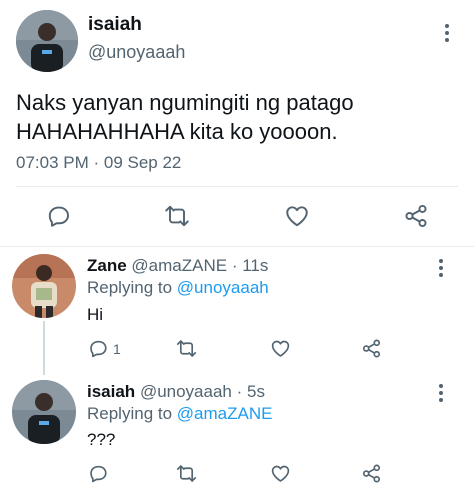 Image resolution: width=474 pixels, height=496 pixels. I want to click on reply-text: Hi, so click(95, 314).